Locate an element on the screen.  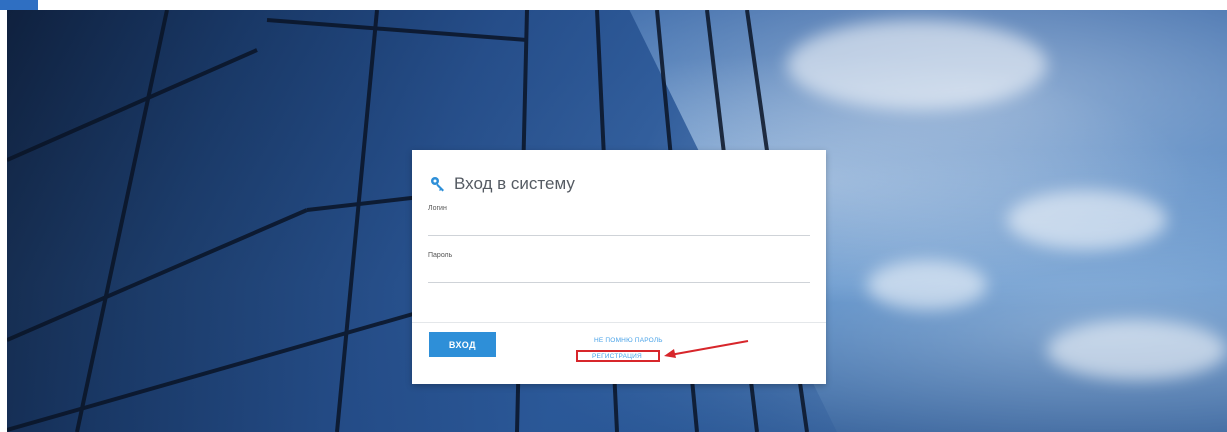
top-accent-bar is located at coordinates (19, 5).